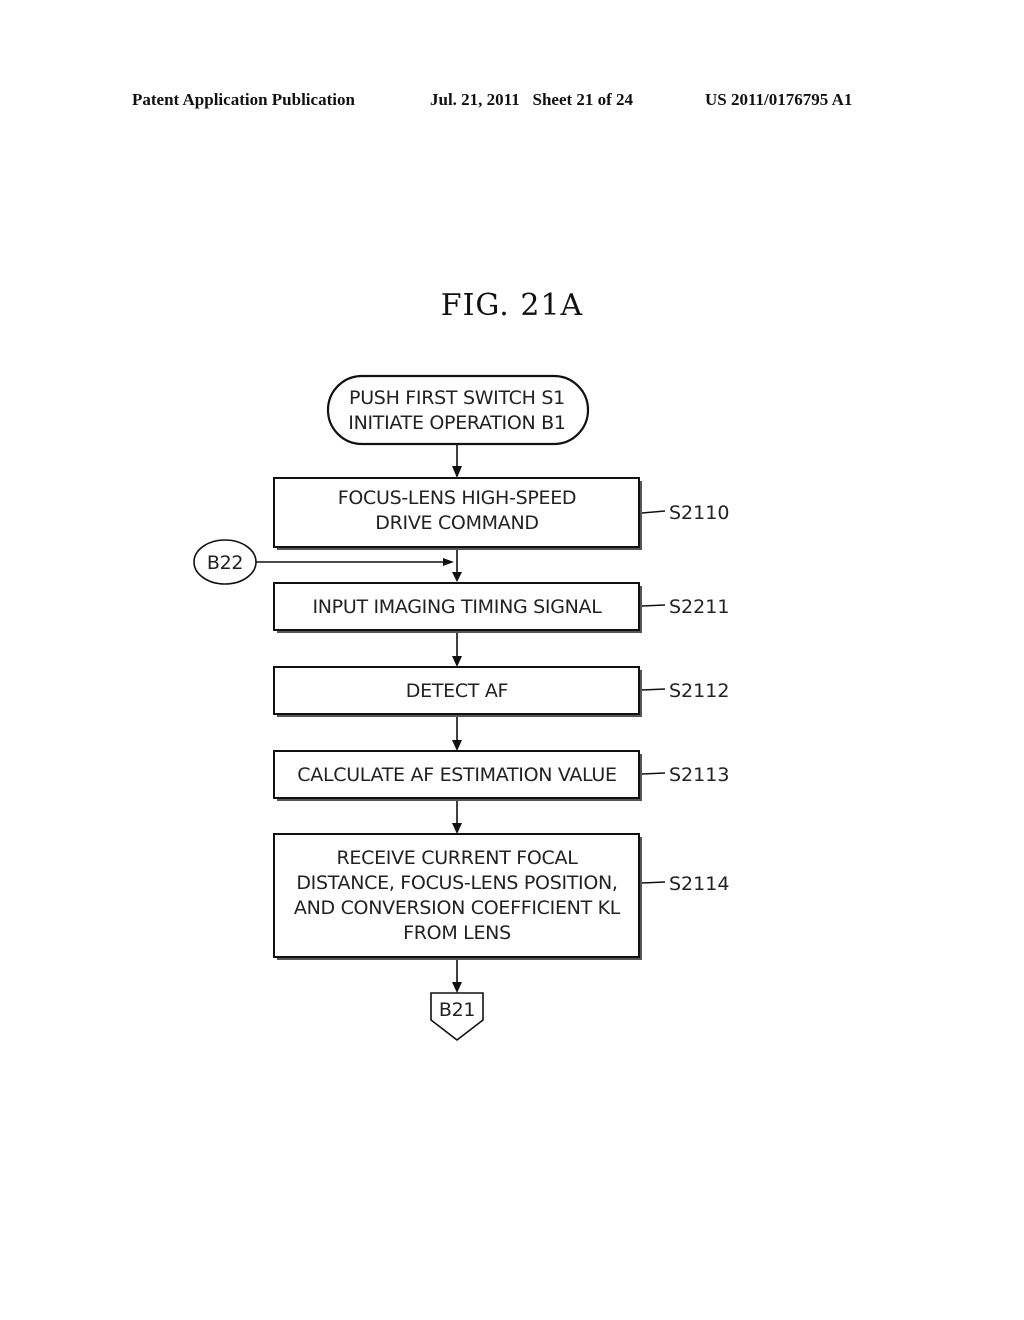 The height and width of the screenshot is (1320, 1024). Describe the element at coordinates (456, 883) in the screenshot. I see `step-S2114-line-2: DISTANCE, FOCUS-LENS POSITION,` at that location.